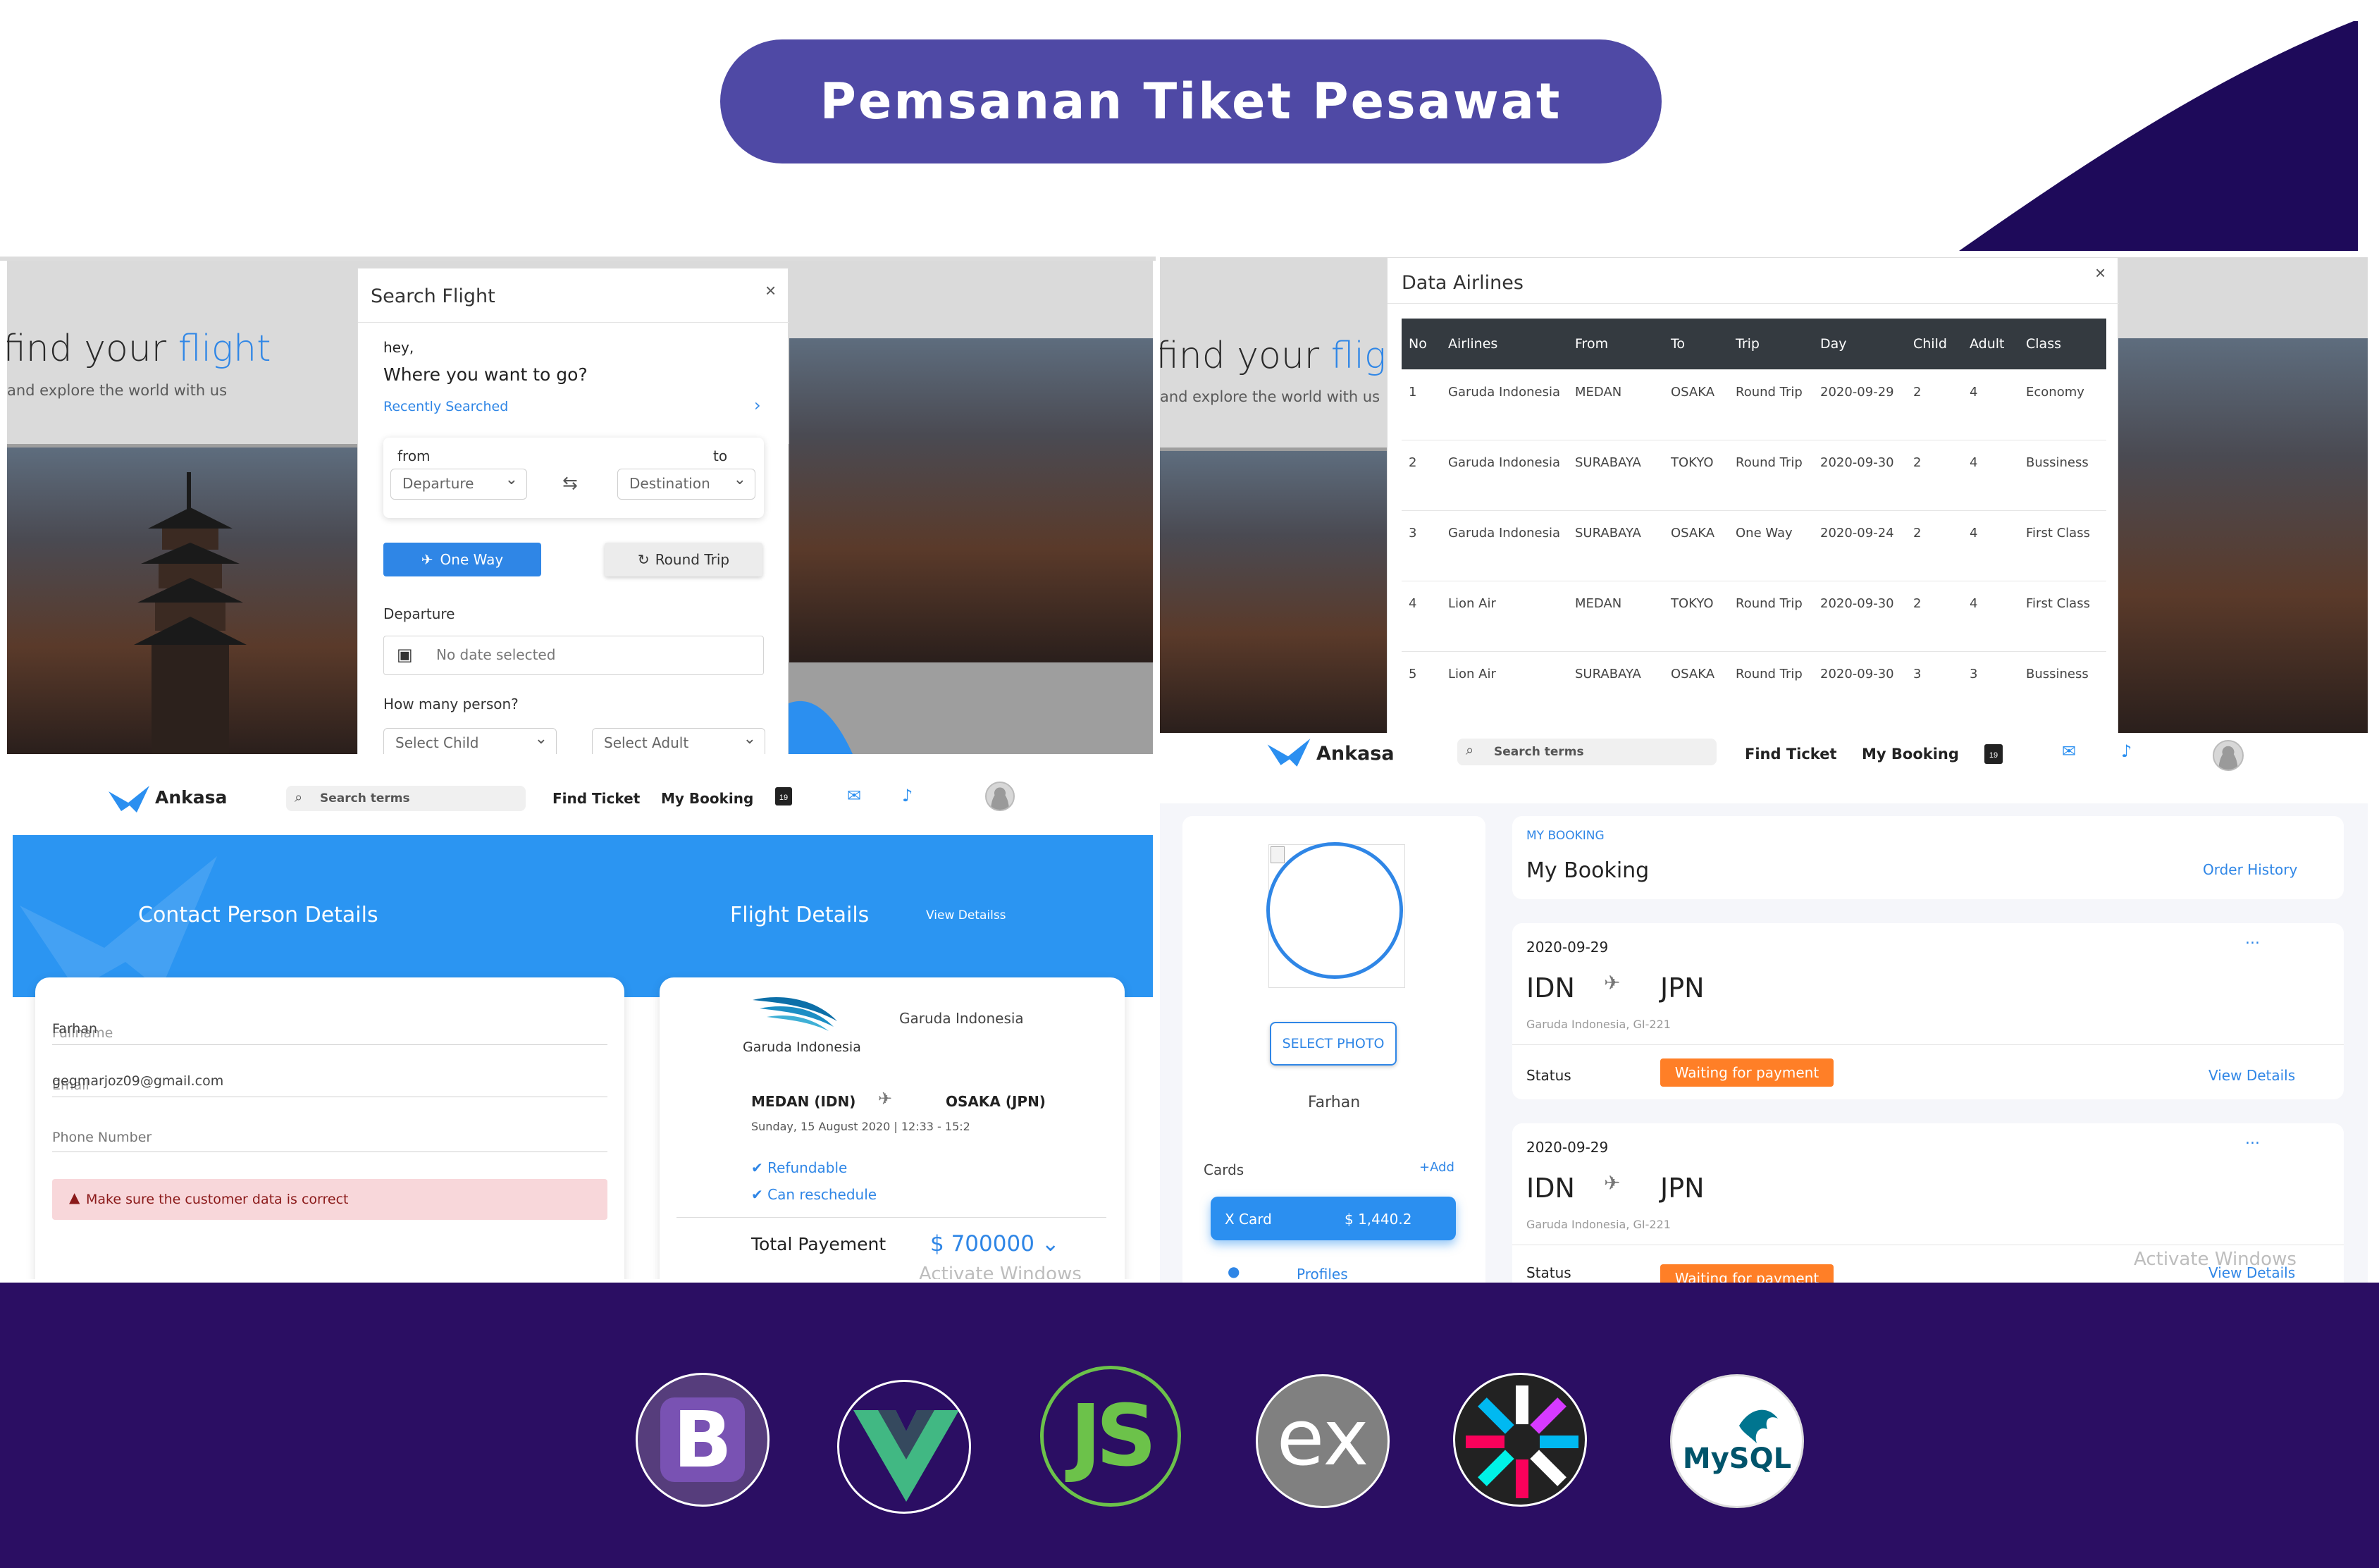 This screenshot has width=2379, height=1568. Describe the element at coordinates (2251, 1075) in the screenshot. I see `view-details-link: View Details` at that location.